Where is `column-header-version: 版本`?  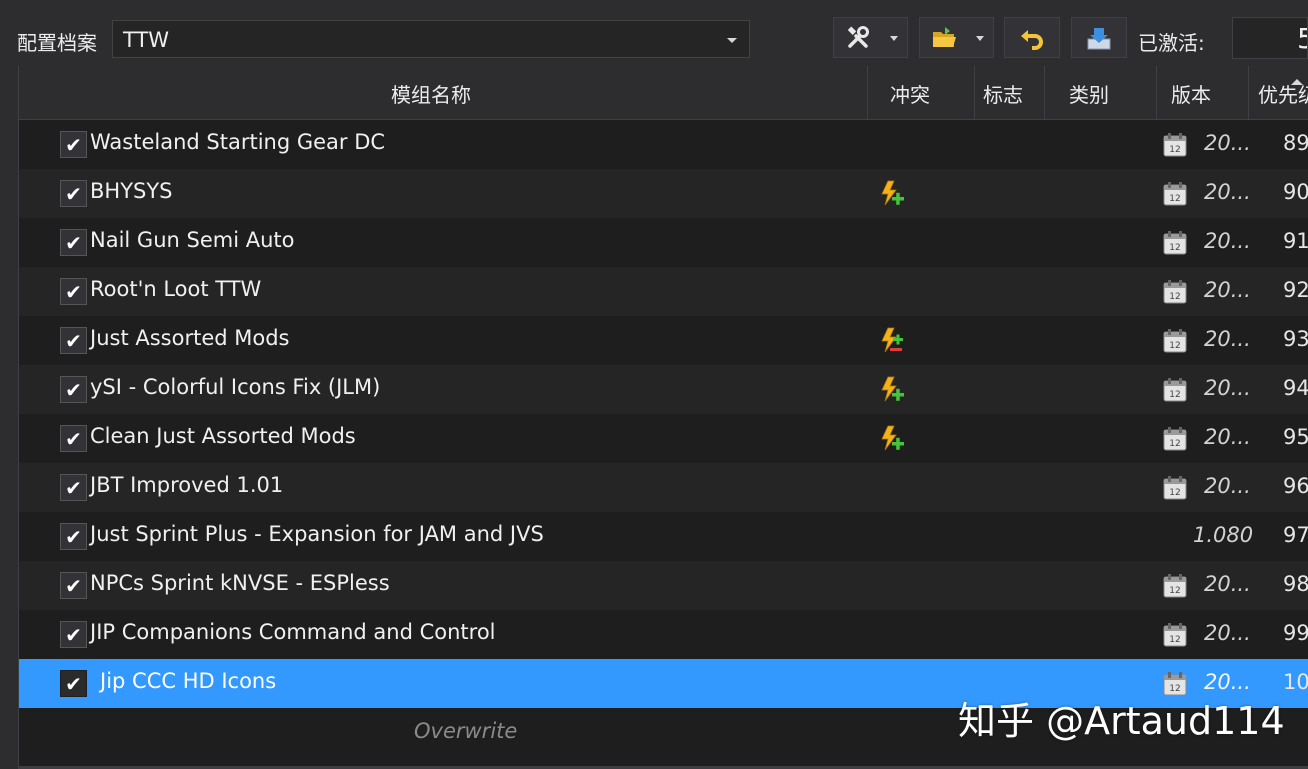 column-header-version: 版本 is located at coordinates (1203, 92).